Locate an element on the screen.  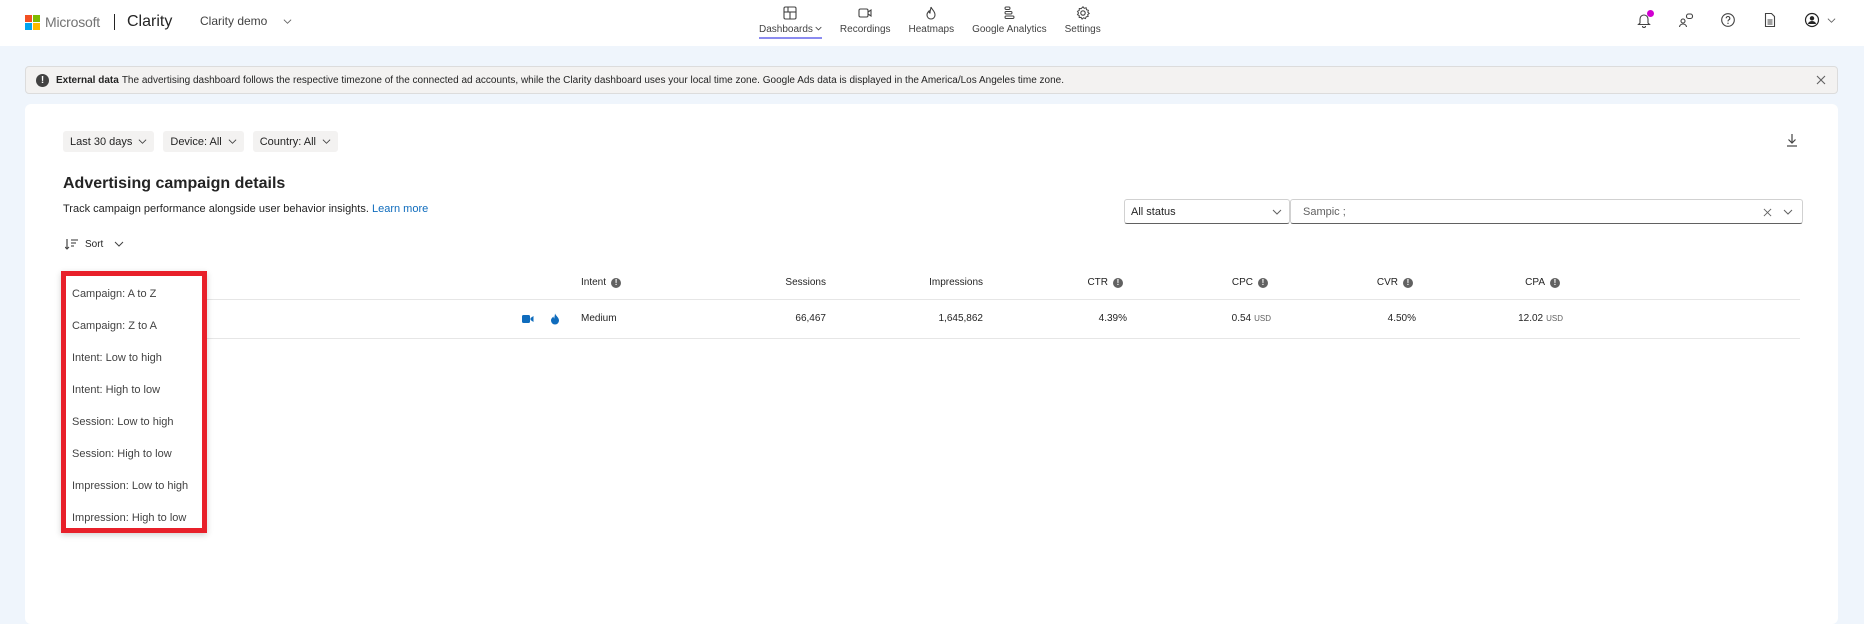
status-selected-value: All status is located at coordinates (1153, 211).